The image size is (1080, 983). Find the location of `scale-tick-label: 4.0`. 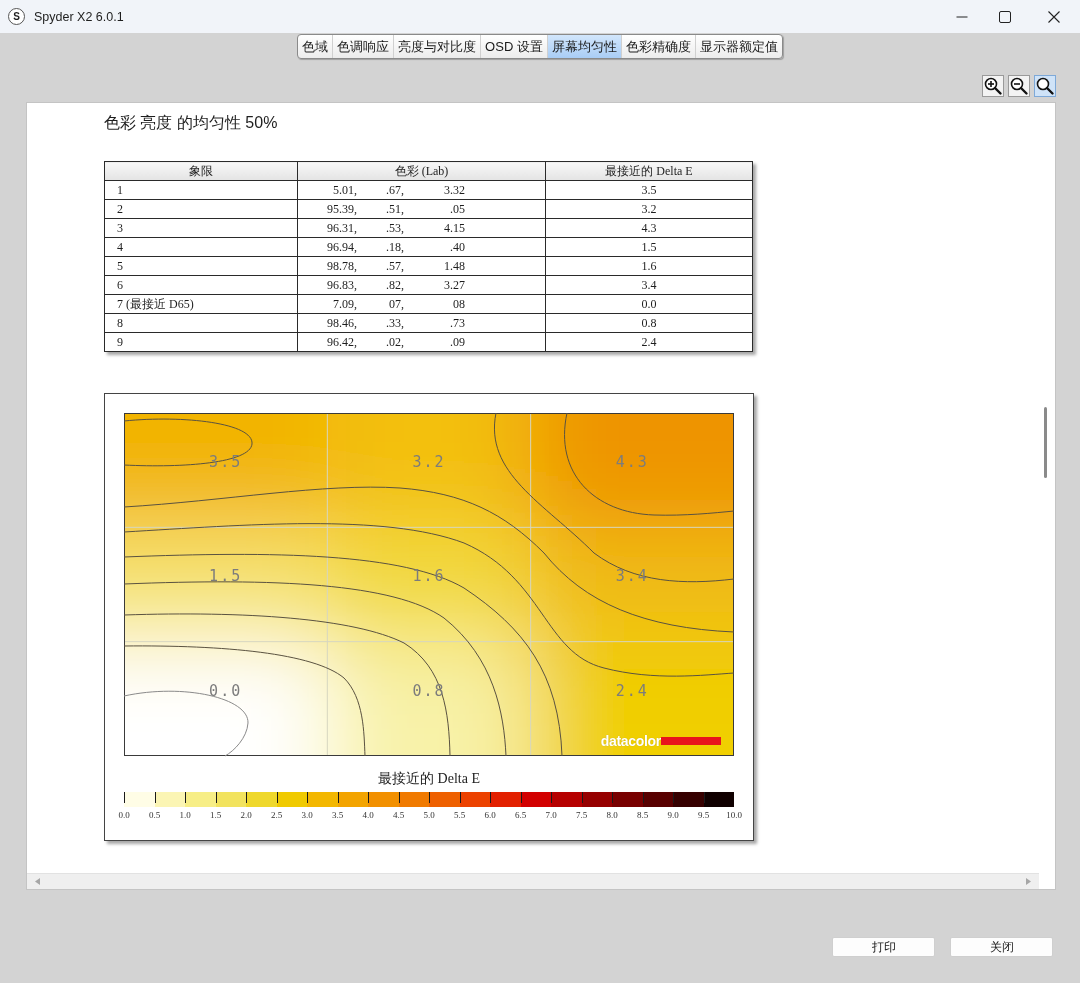

scale-tick-label: 4.0 is located at coordinates (368, 815).